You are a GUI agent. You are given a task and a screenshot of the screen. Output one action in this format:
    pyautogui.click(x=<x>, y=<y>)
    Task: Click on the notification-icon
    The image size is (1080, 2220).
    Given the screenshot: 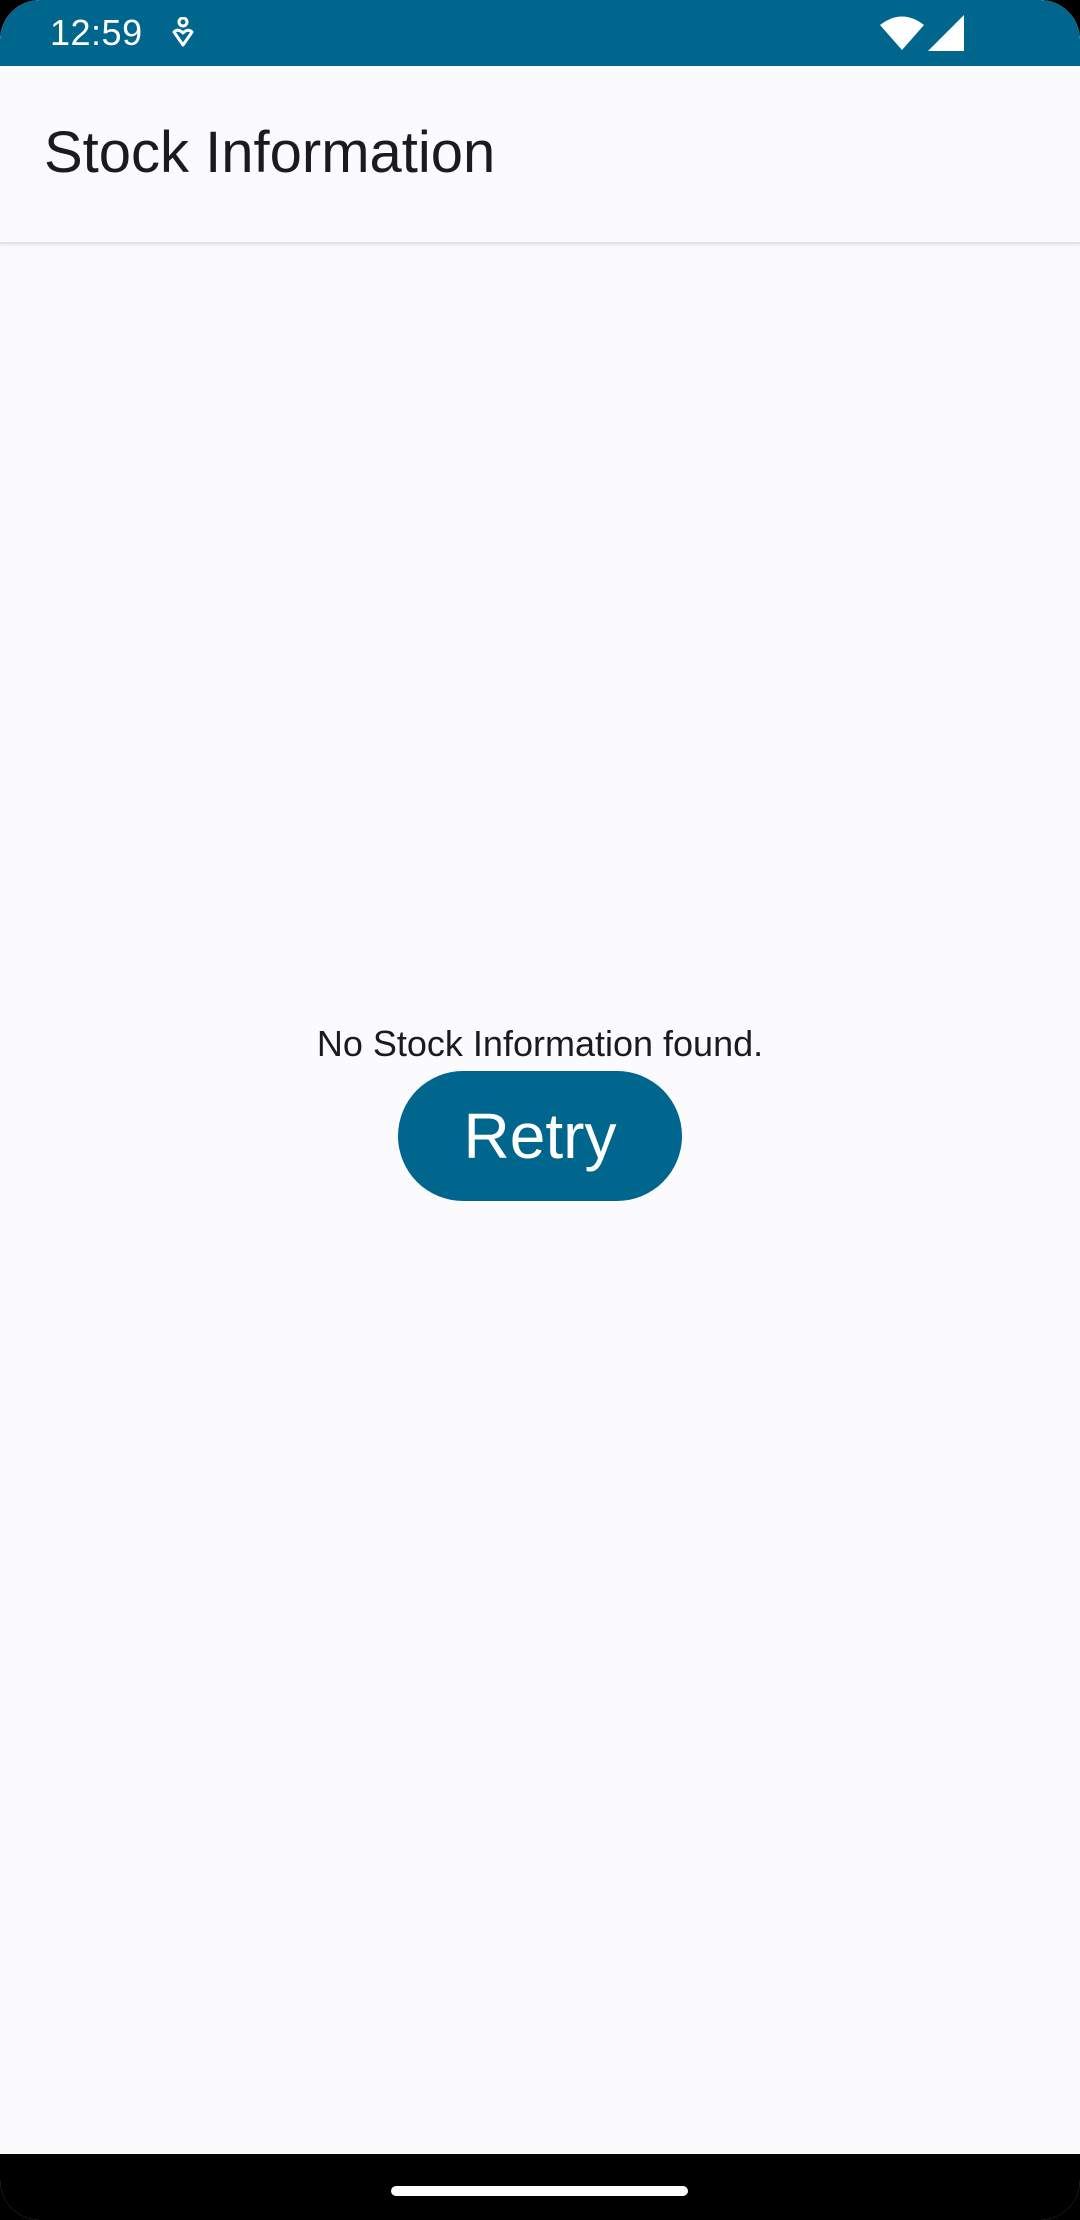 What is the action you would take?
    pyautogui.click(x=183, y=32)
    